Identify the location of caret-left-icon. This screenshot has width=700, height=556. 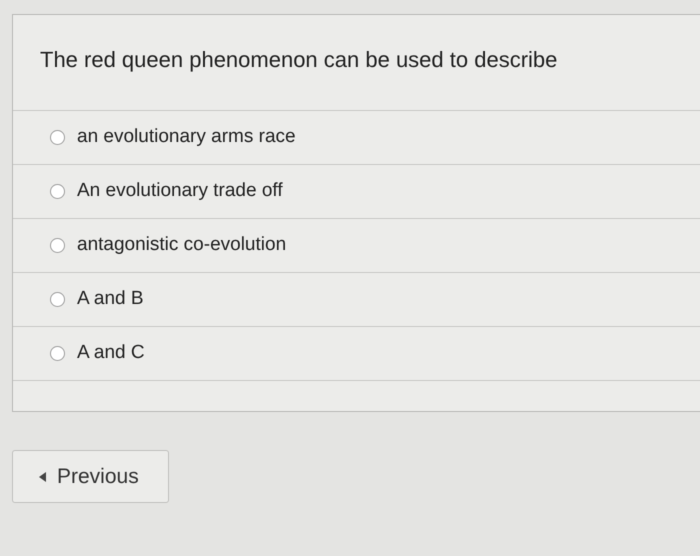
(43, 477).